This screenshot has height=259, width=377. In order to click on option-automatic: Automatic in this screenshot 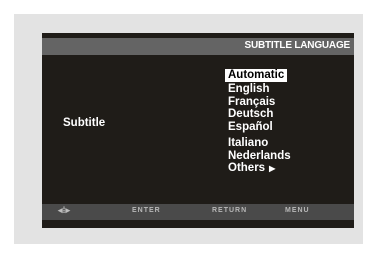, I will do `click(258, 74)`.